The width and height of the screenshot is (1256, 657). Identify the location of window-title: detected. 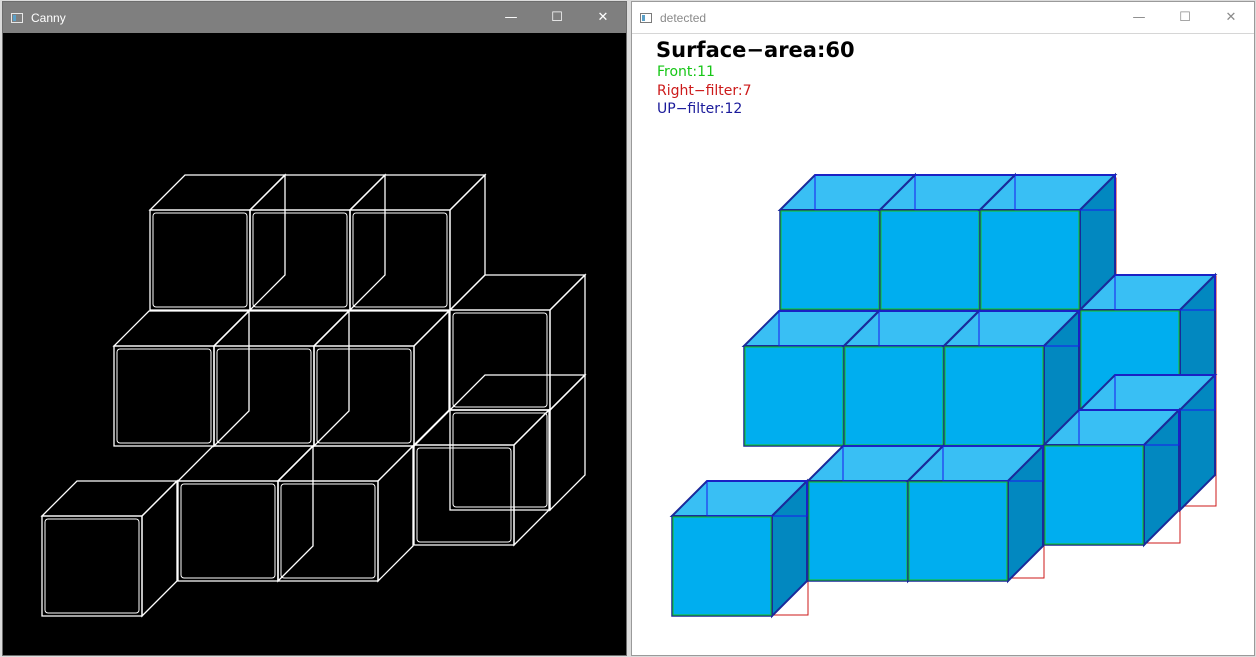
(683, 17).